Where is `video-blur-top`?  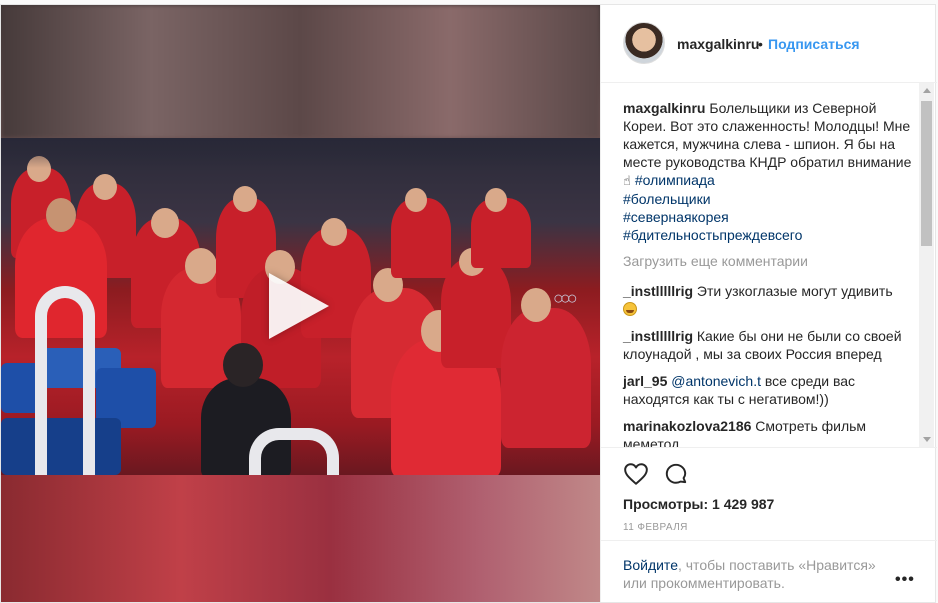
video-blur-top is located at coordinates (300, 71).